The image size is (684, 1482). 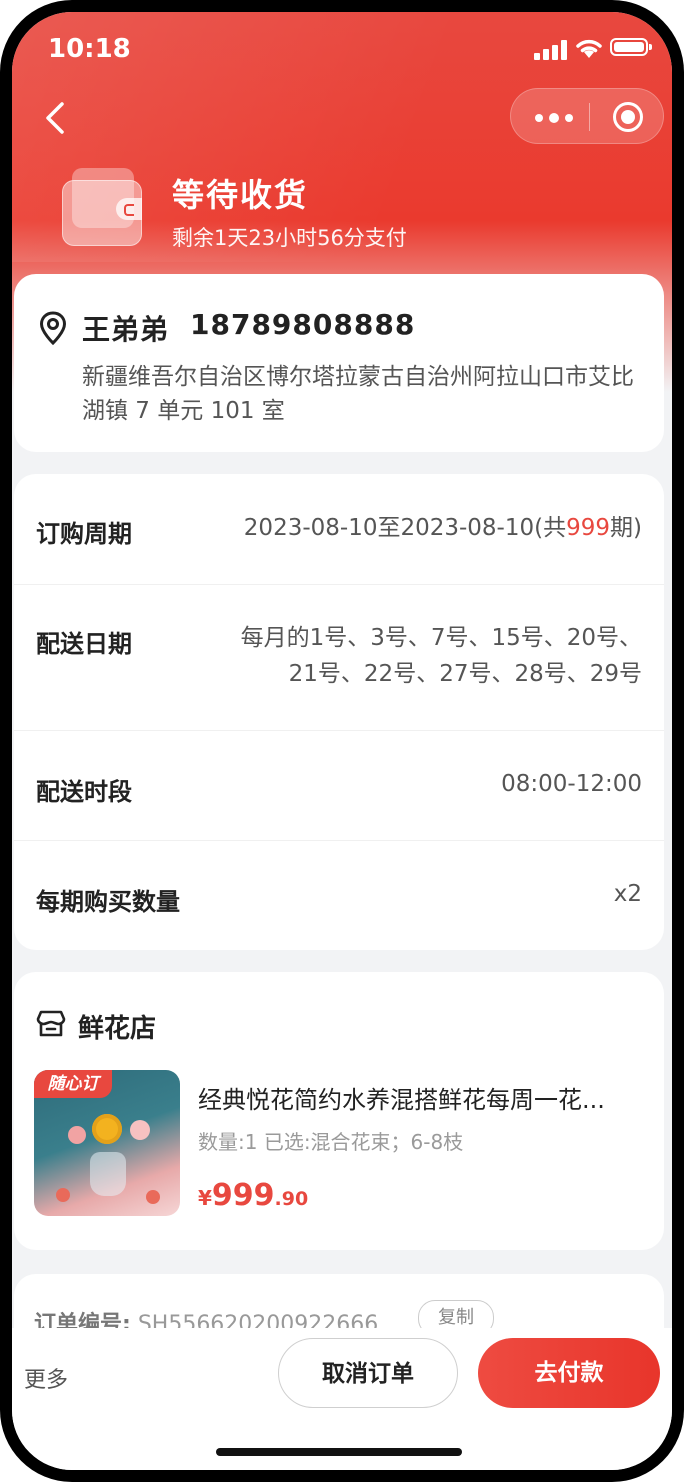 I want to click on order-state-countdown: 剩余1天23小时56分支付, so click(x=289, y=238).